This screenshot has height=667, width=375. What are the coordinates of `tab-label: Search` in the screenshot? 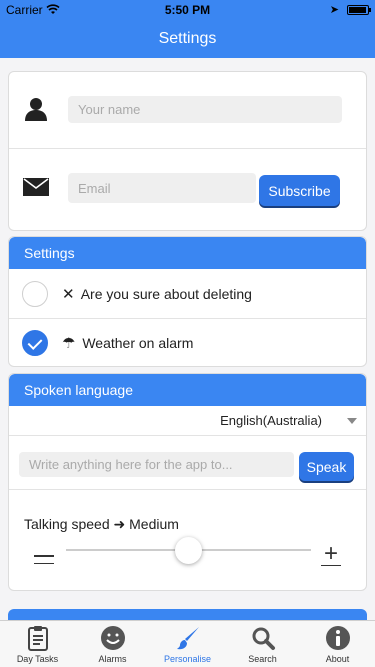 It's located at (262, 659).